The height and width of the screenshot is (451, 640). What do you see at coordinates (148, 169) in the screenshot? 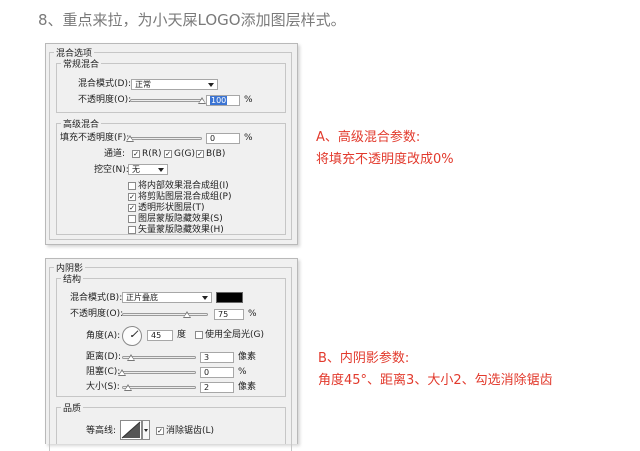
I see `knockout-select: 无` at bounding box center [148, 169].